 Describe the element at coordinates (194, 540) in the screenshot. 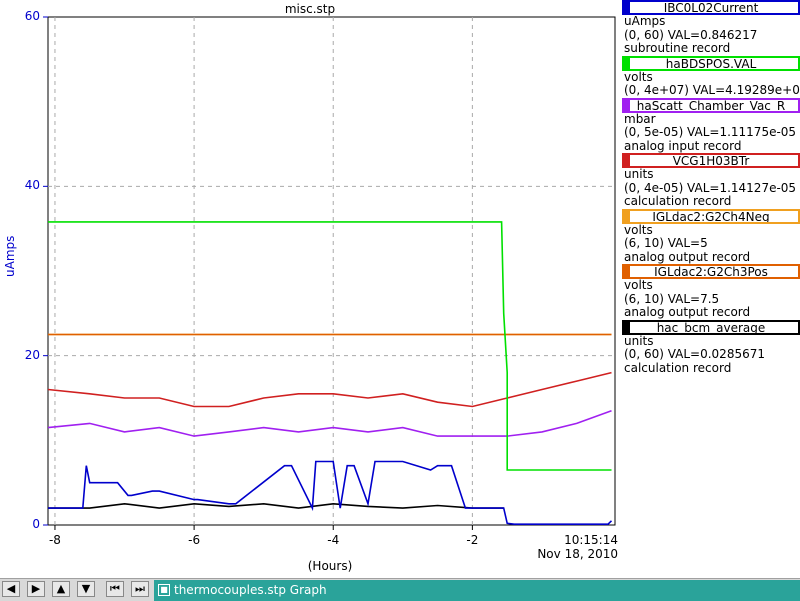

I see `x-tick-label: -6` at that location.